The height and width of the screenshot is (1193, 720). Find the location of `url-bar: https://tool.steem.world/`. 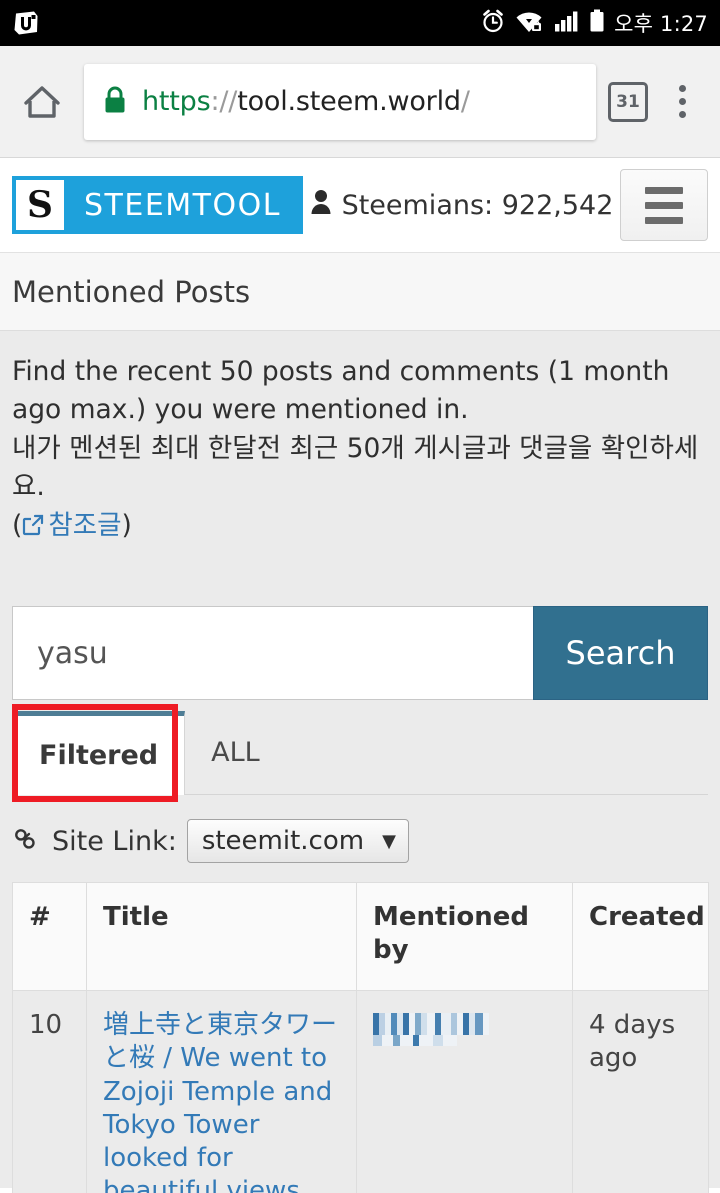

url-bar: https://tool.steem.world/ is located at coordinates (340, 101).